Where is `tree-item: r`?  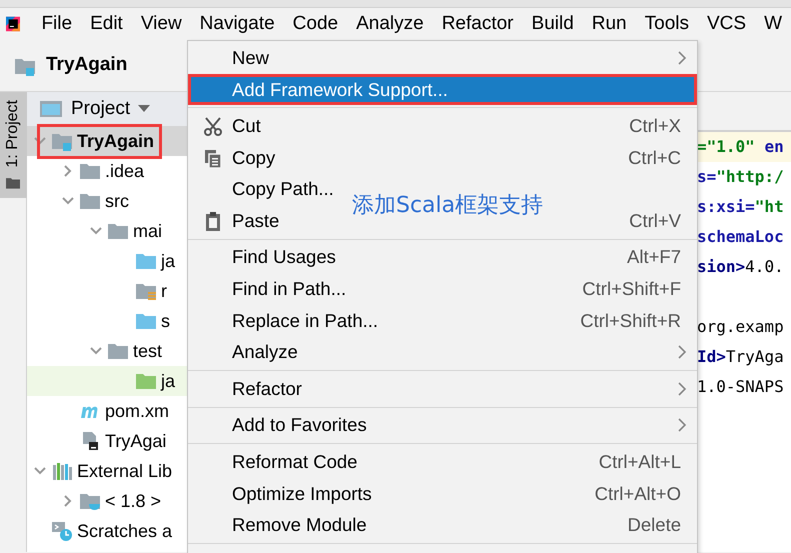
tree-item: r is located at coordinates (164, 291).